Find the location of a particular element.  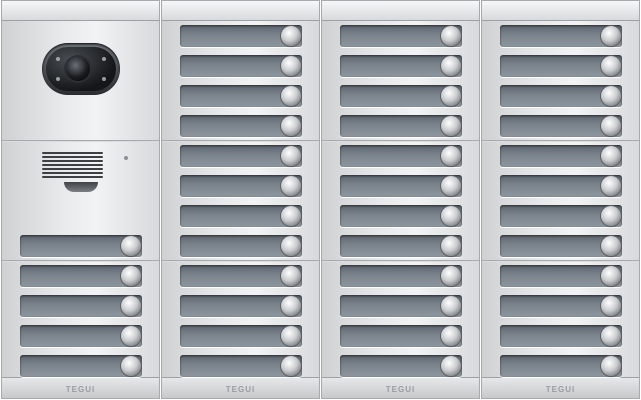

speaker-grille-icon is located at coordinates (72, 165).